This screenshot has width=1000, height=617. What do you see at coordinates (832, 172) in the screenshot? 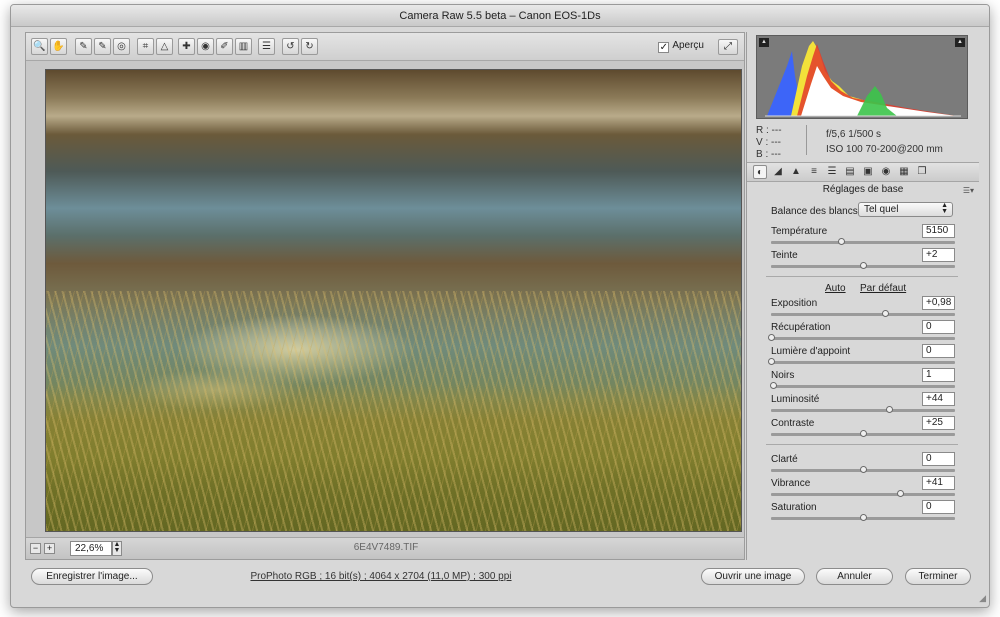
I see `tab-split-toning-icon: ☰` at bounding box center [832, 172].